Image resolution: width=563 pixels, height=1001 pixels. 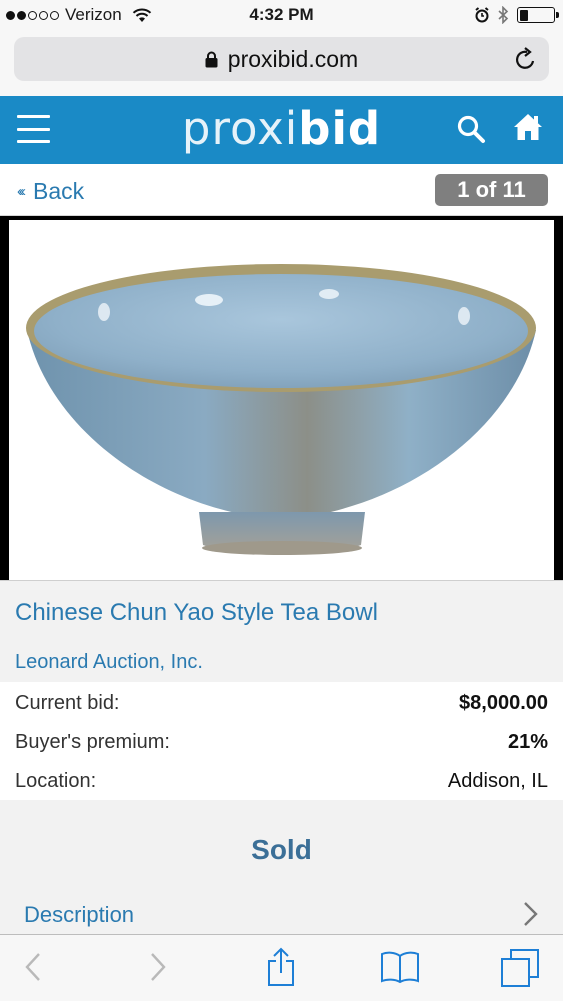 What do you see at coordinates (538, 15) in the screenshot?
I see `battery-icon` at bounding box center [538, 15].